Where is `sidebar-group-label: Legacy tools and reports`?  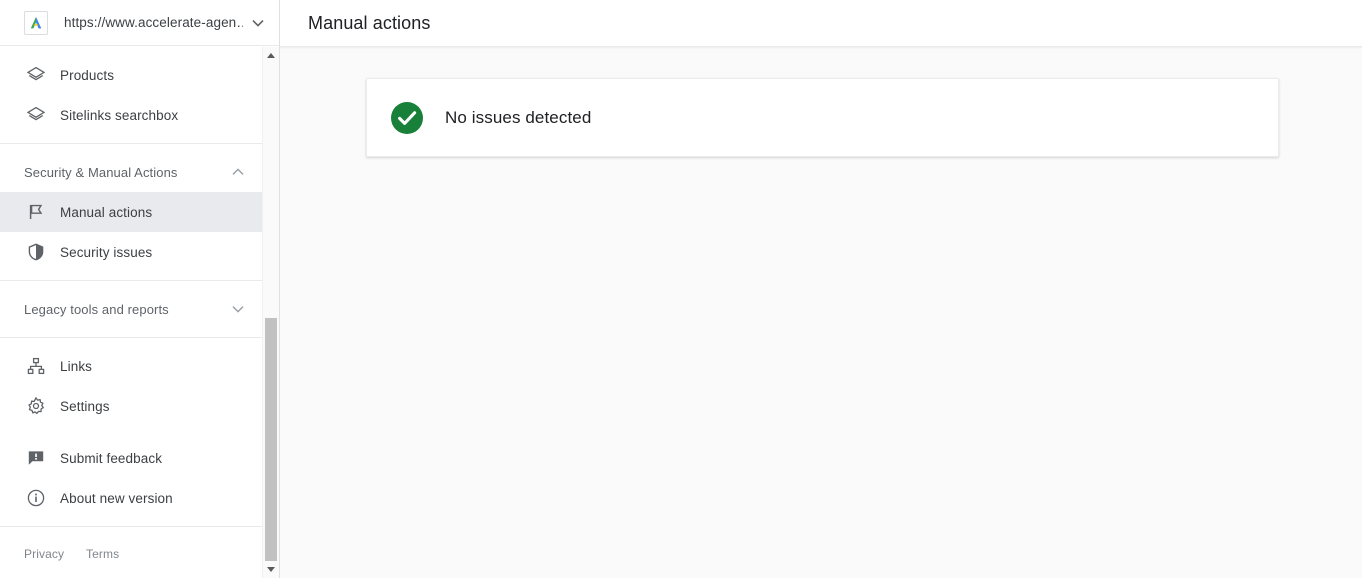 sidebar-group-label: Legacy tools and reports is located at coordinates (96, 309).